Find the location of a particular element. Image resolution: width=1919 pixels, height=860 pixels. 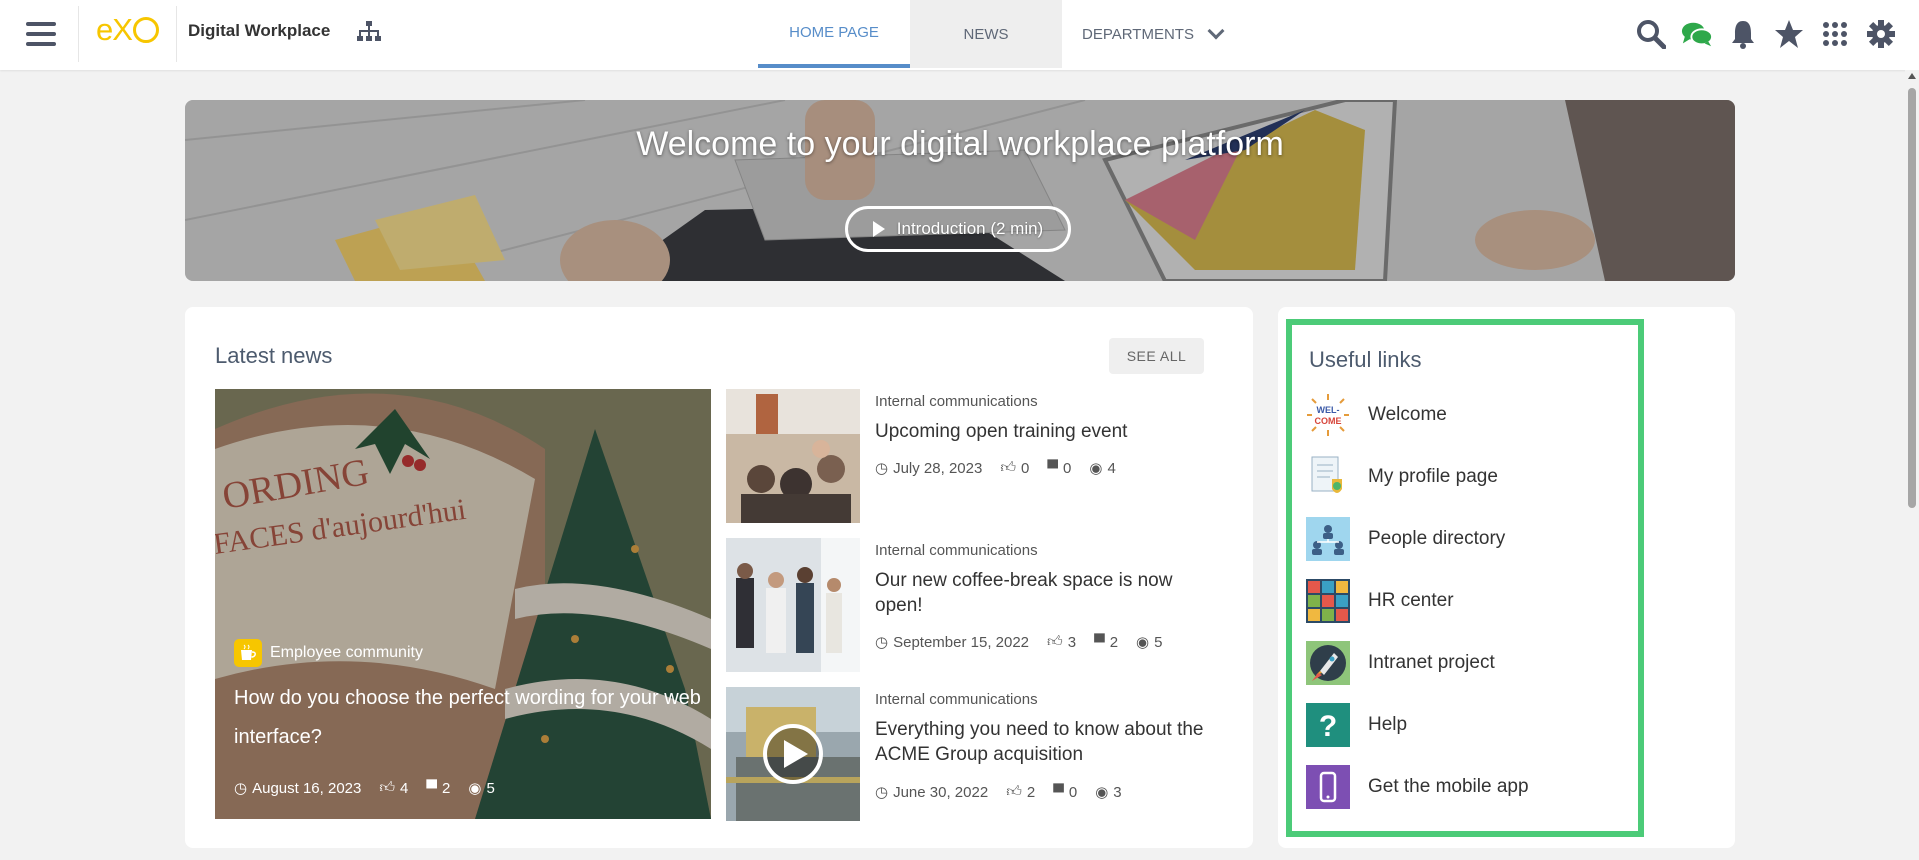

news-meta: ◷ June 30, 2022 👍︎ 2 ▀ 0 ◉ 3 is located at coordinates (998, 792).